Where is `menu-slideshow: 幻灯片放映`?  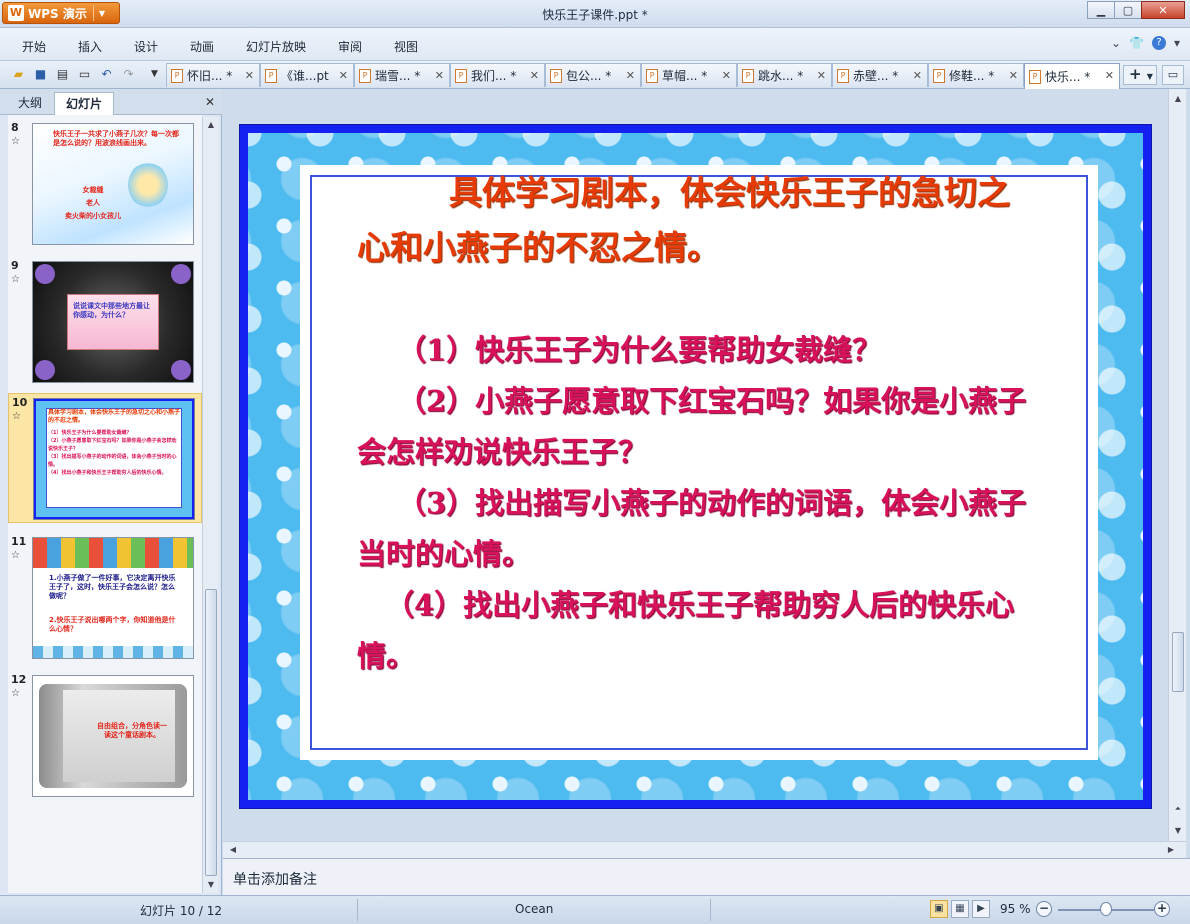
menu-slideshow: 幻灯片放映 is located at coordinates (276, 46).